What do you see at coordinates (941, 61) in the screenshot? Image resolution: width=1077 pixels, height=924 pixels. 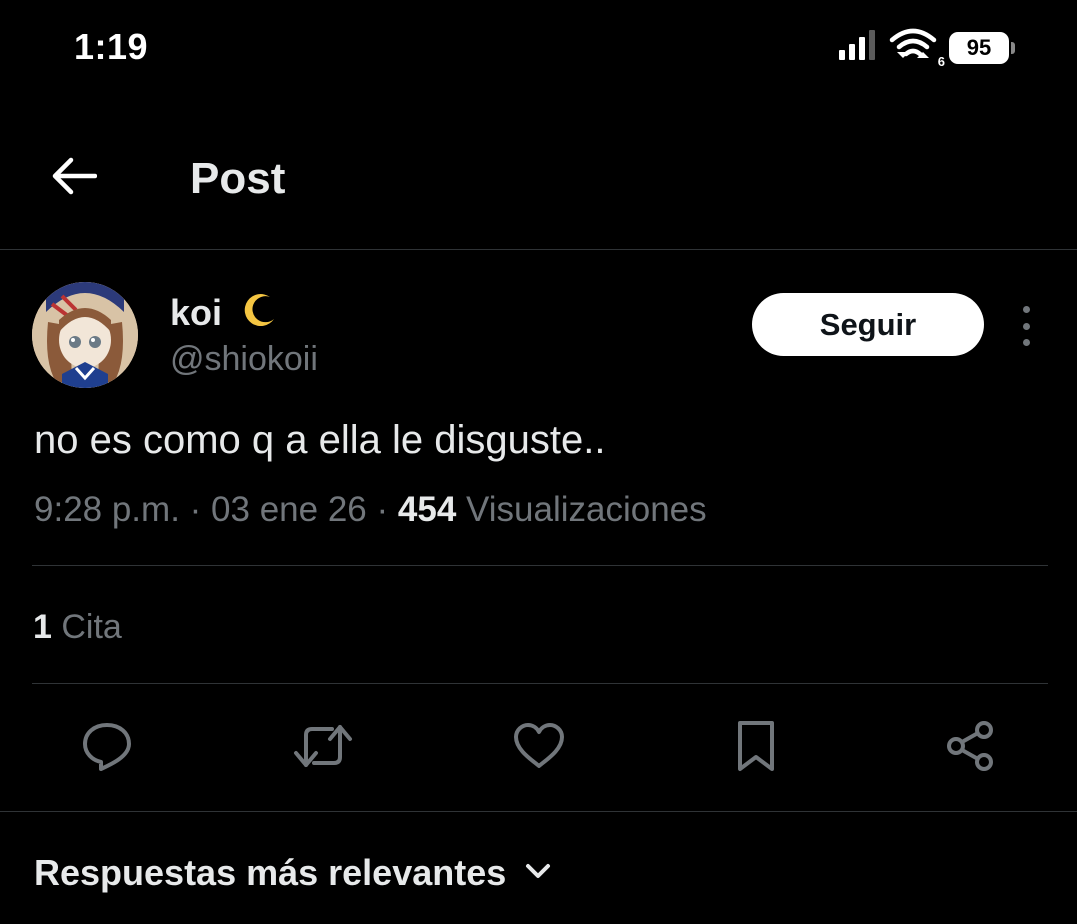 I see `network-type-label: 6` at bounding box center [941, 61].